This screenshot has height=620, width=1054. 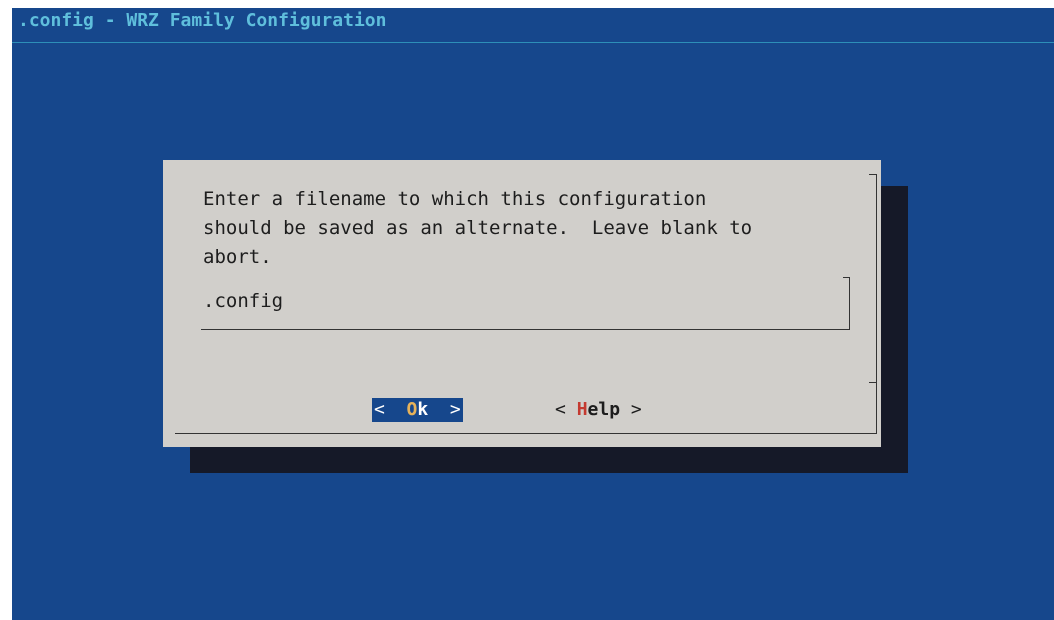 What do you see at coordinates (423, 409) in the screenshot?
I see `ok-button-label: k` at bounding box center [423, 409].